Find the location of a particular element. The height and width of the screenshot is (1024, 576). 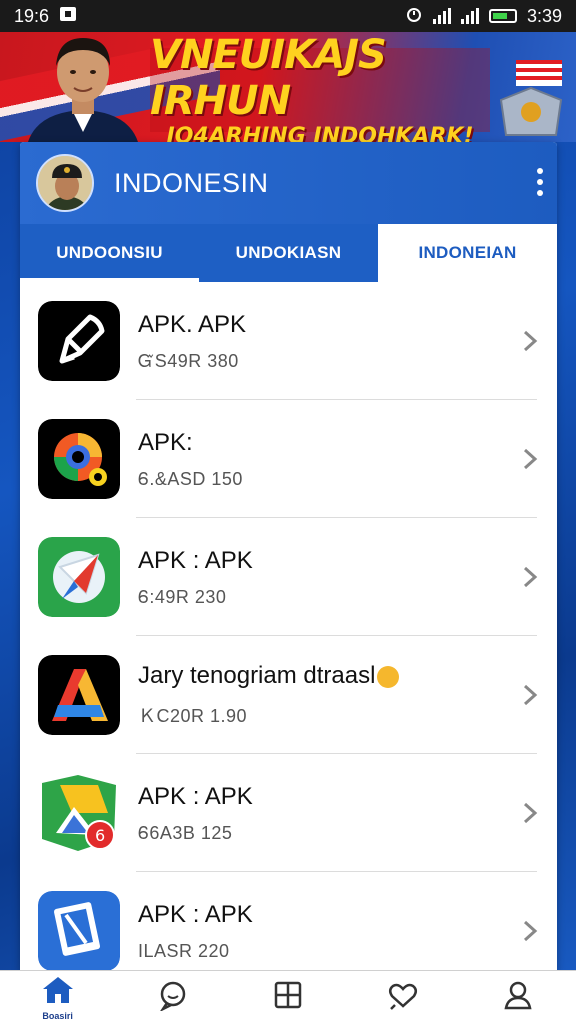

profile-icon is located at coordinates (518, 997).